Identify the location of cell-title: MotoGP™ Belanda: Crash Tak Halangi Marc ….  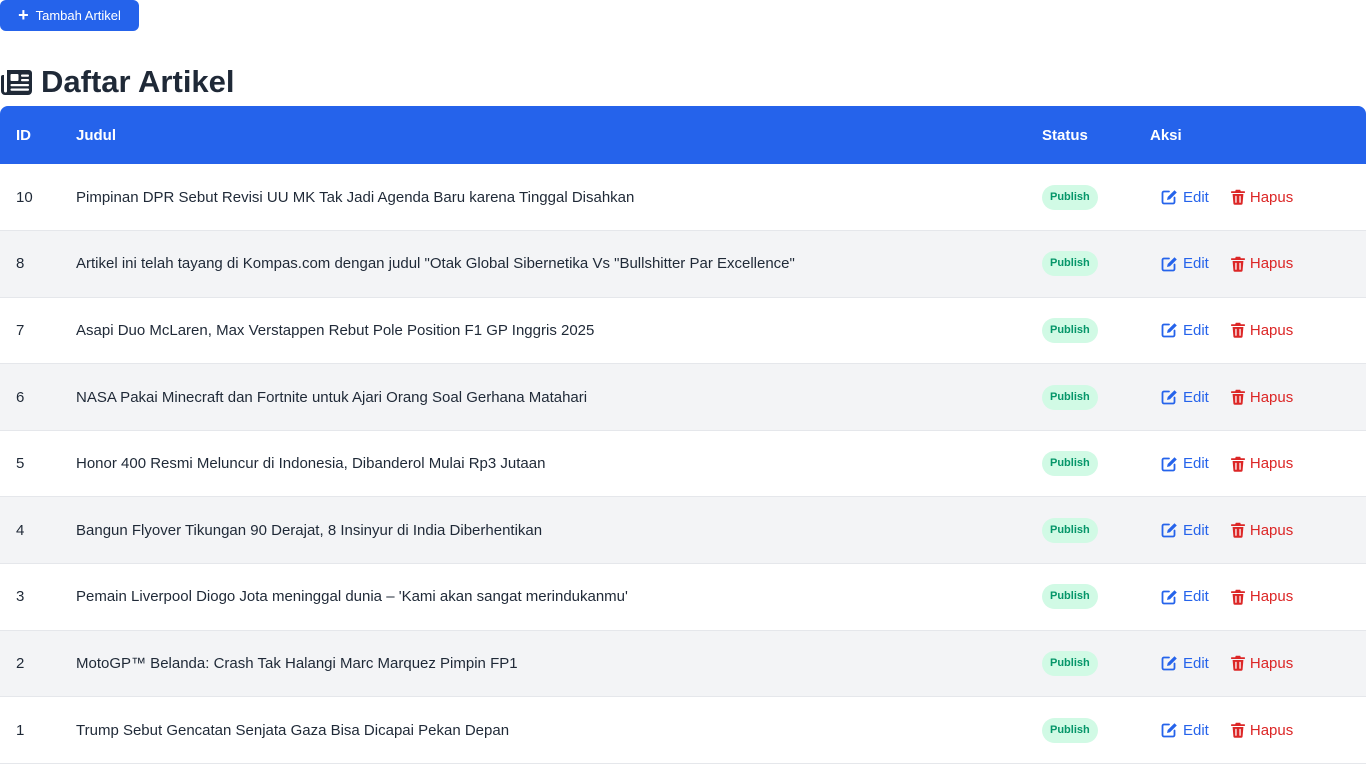
(297, 663).